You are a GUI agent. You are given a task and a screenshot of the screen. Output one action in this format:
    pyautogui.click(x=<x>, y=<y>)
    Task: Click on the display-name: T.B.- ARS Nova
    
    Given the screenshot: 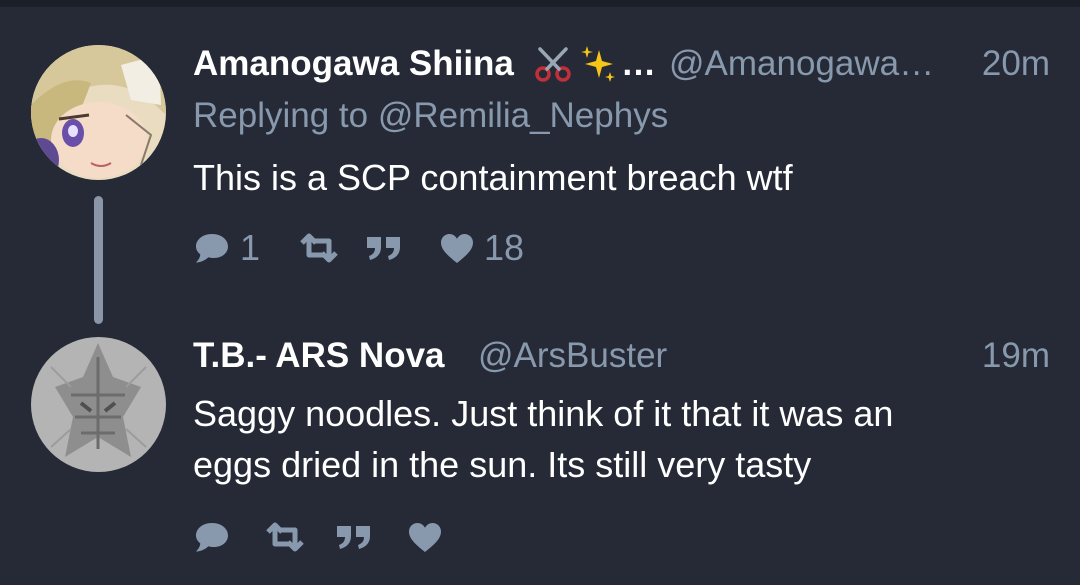 What is the action you would take?
    pyautogui.click(x=319, y=356)
    